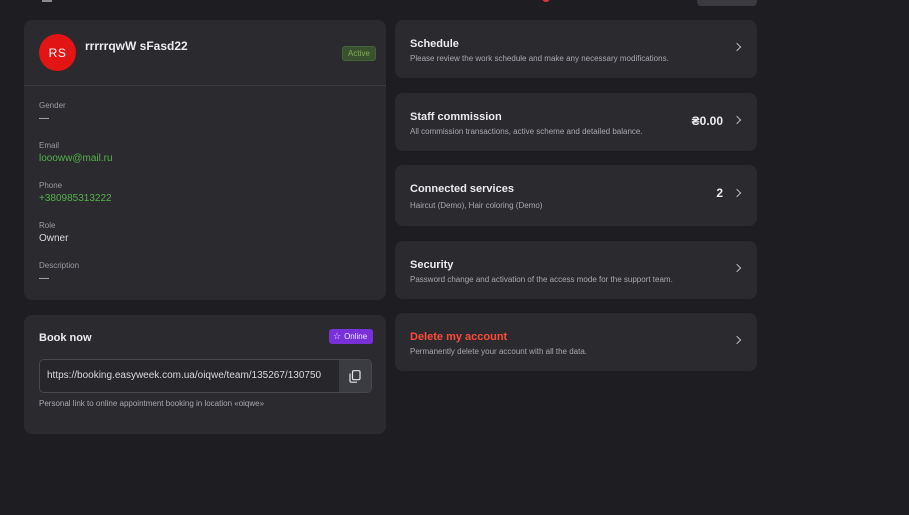 Image resolution: width=909 pixels, height=515 pixels. What do you see at coordinates (456, 117) in the screenshot?
I see `row-title: Staff commission` at bounding box center [456, 117].